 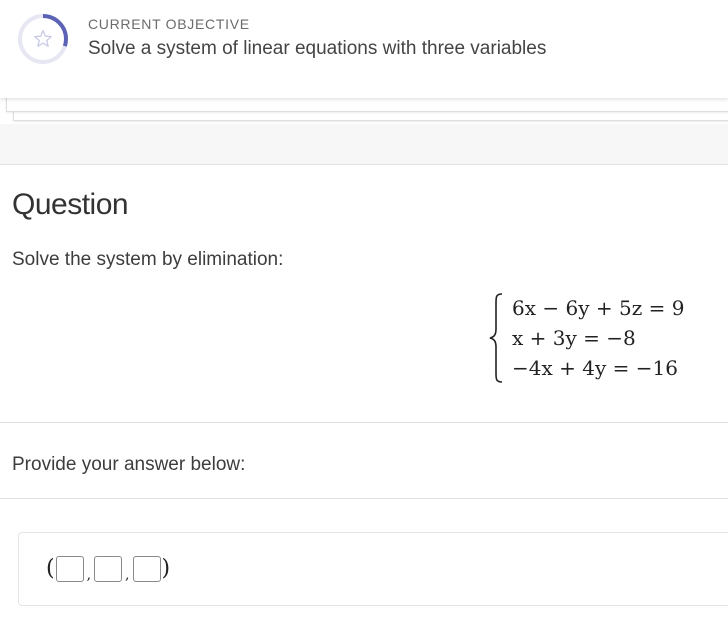 What do you see at coordinates (496, 338) in the screenshot?
I see `left-brace-icon` at bounding box center [496, 338].